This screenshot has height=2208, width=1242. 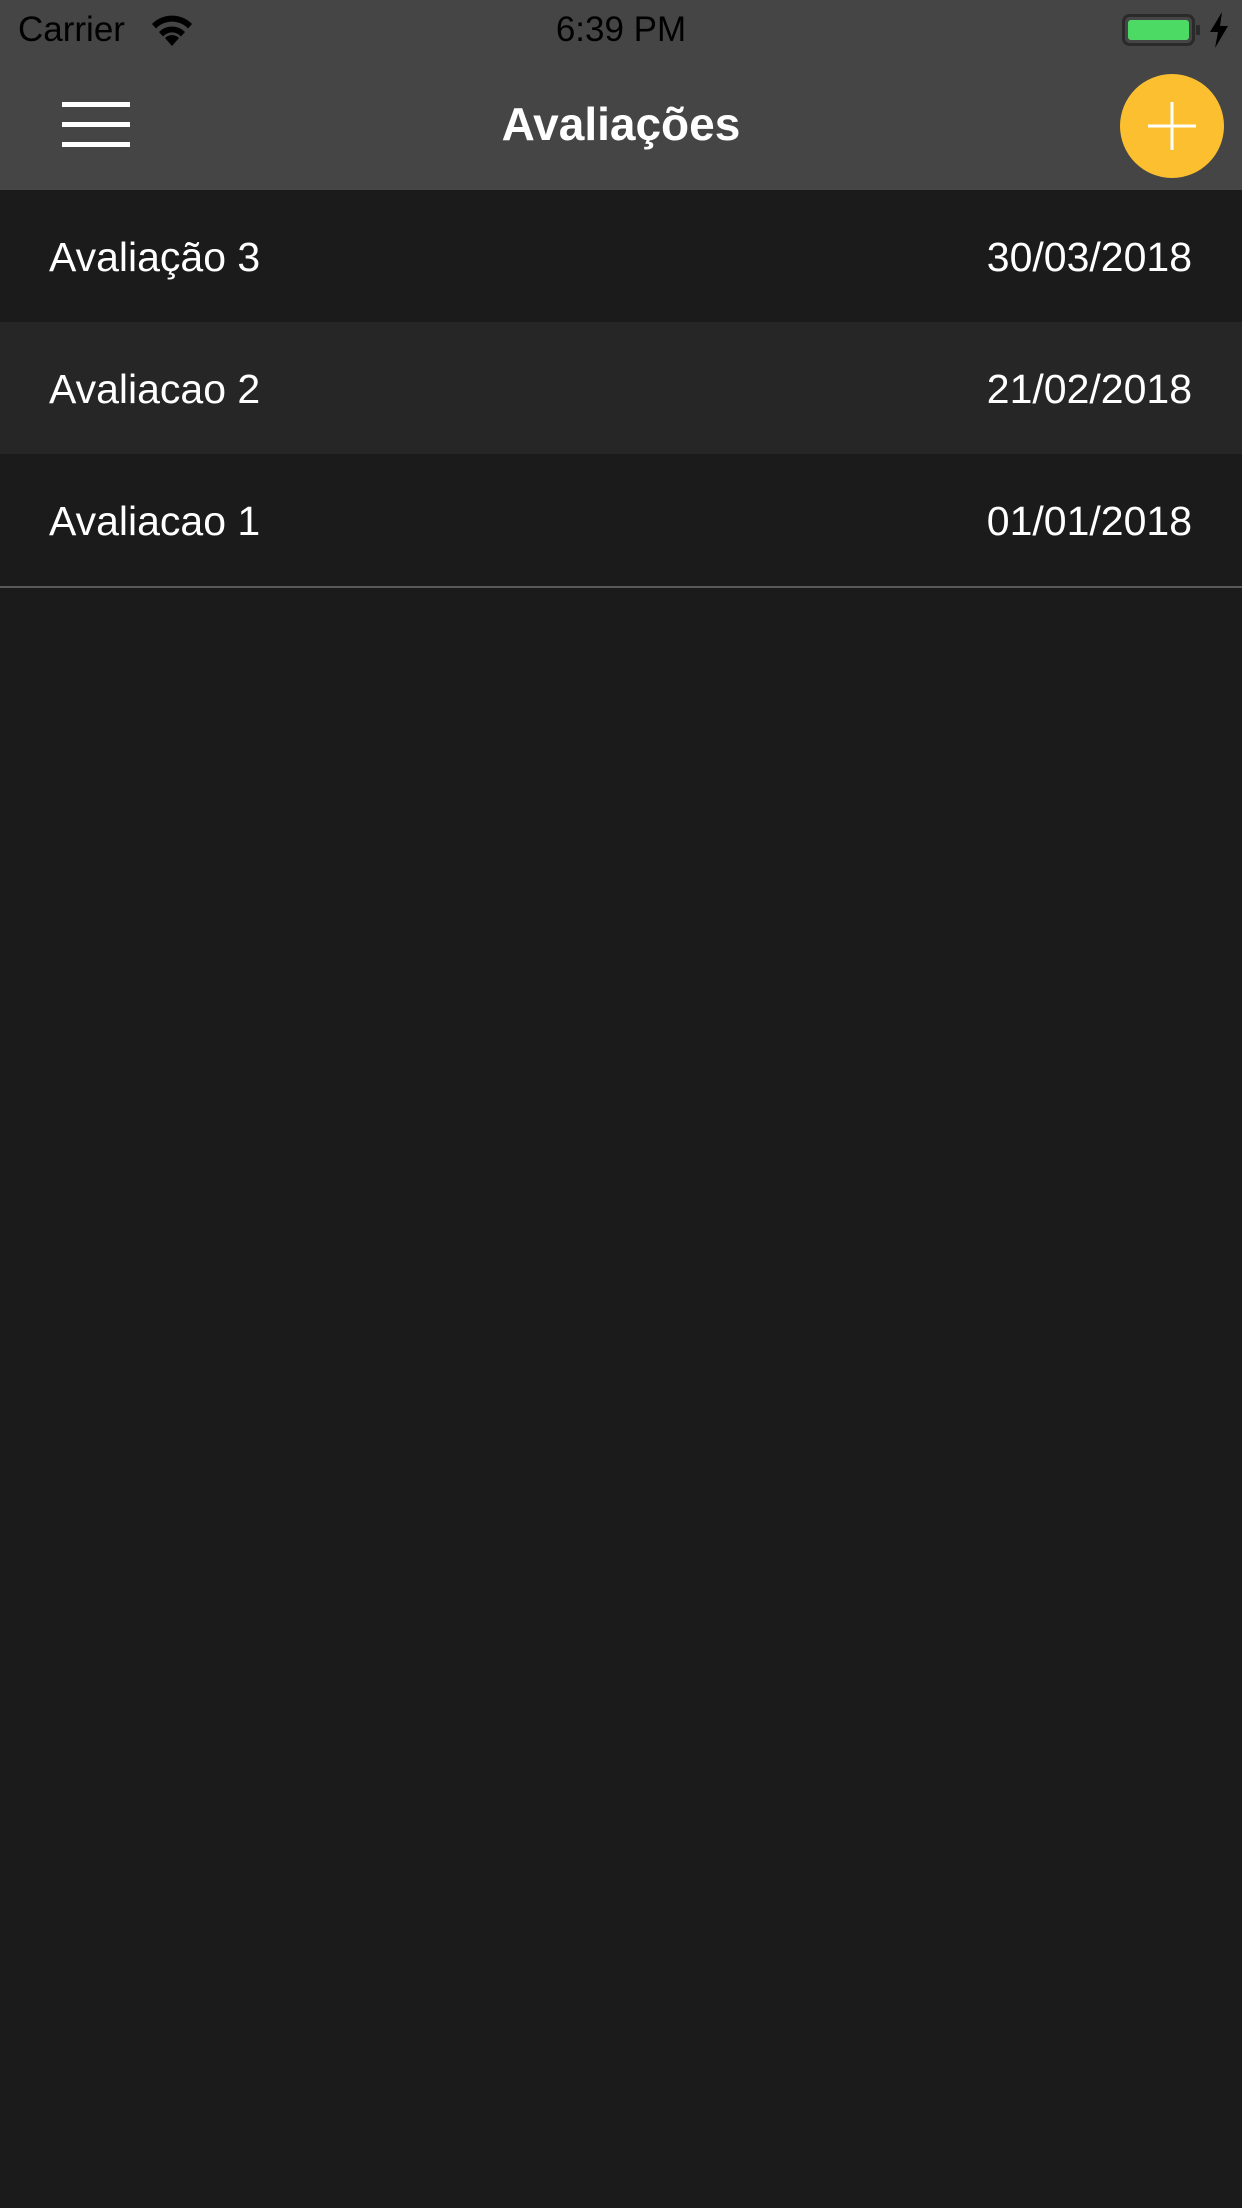 I want to click on status-bar: Carrier 6:39 PM, so click(x=621, y=30).